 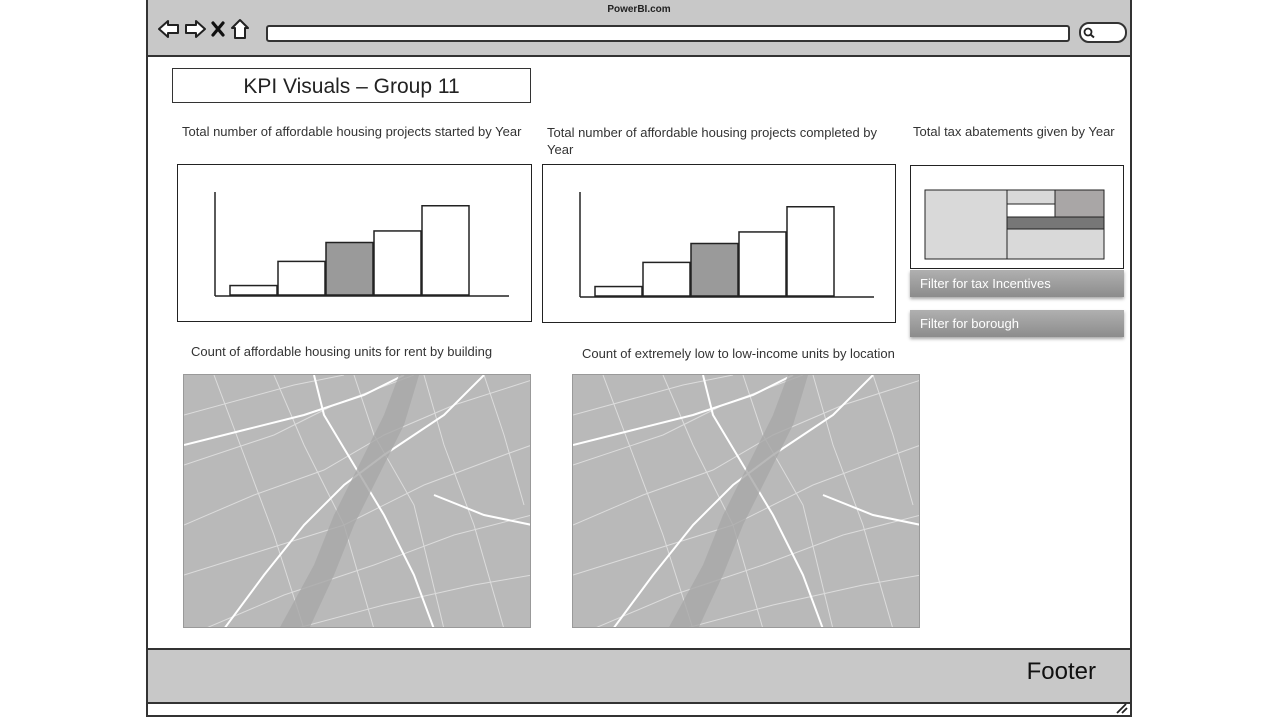 What do you see at coordinates (639, 676) in the screenshot?
I see `footer-bar: Footer` at bounding box center [639, 676].